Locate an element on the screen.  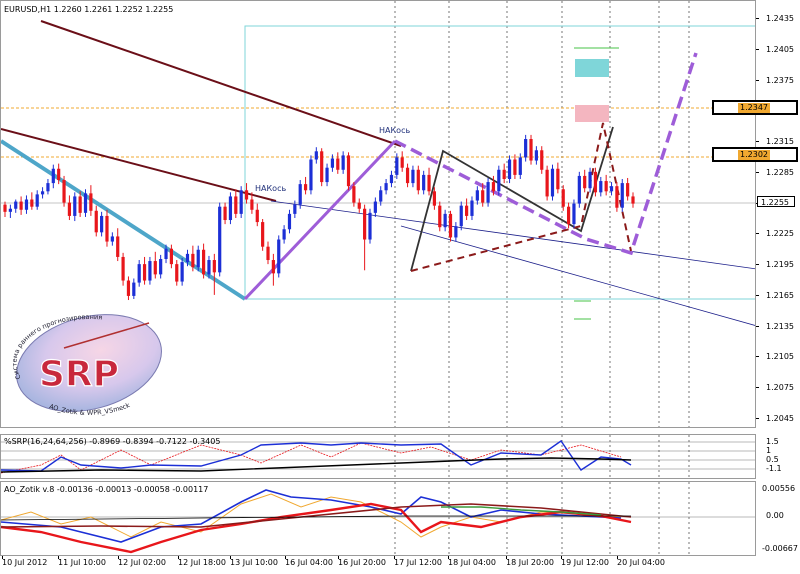
srp-axis: 1.5 1 0.5 -1.1 is located at coordinates (778, 456).